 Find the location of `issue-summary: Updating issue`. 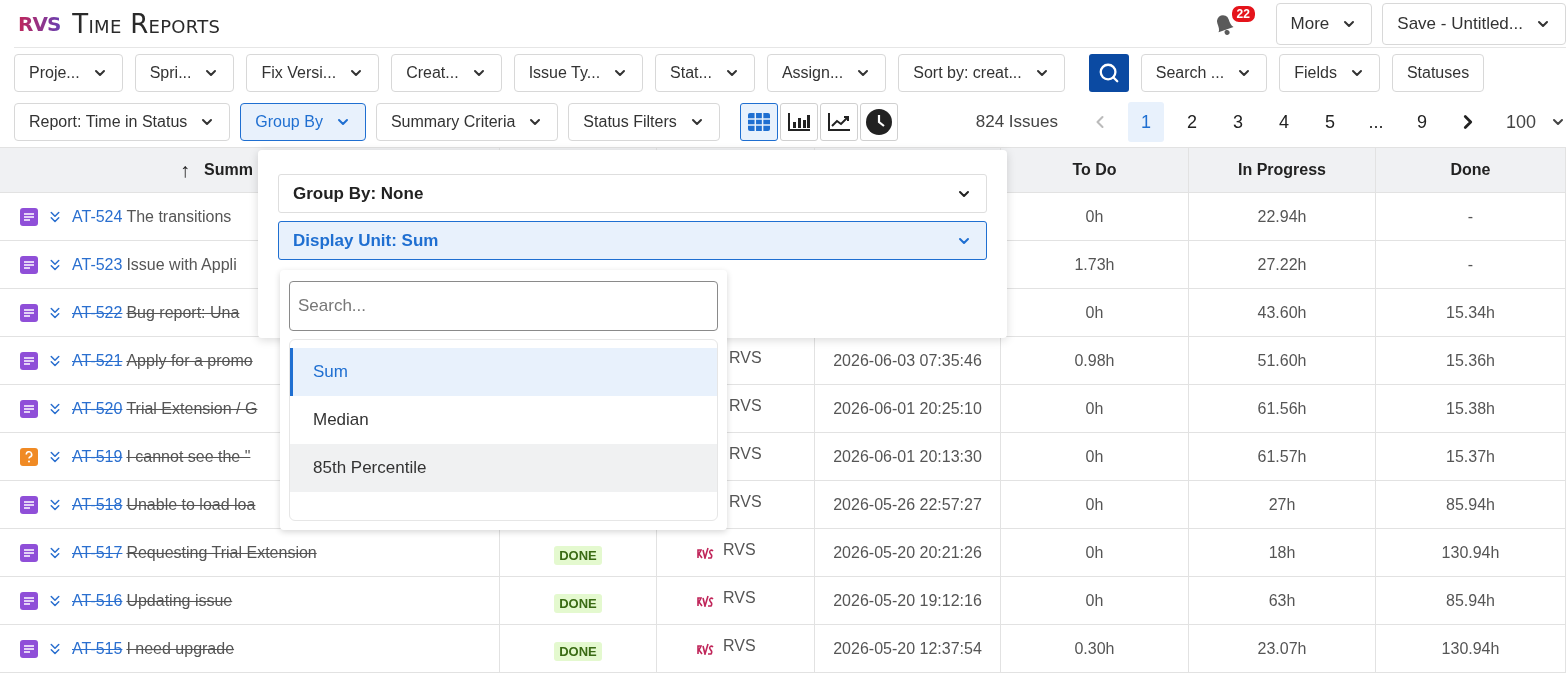

issue-summary: Updating issue is located at coordinates (179, 600).